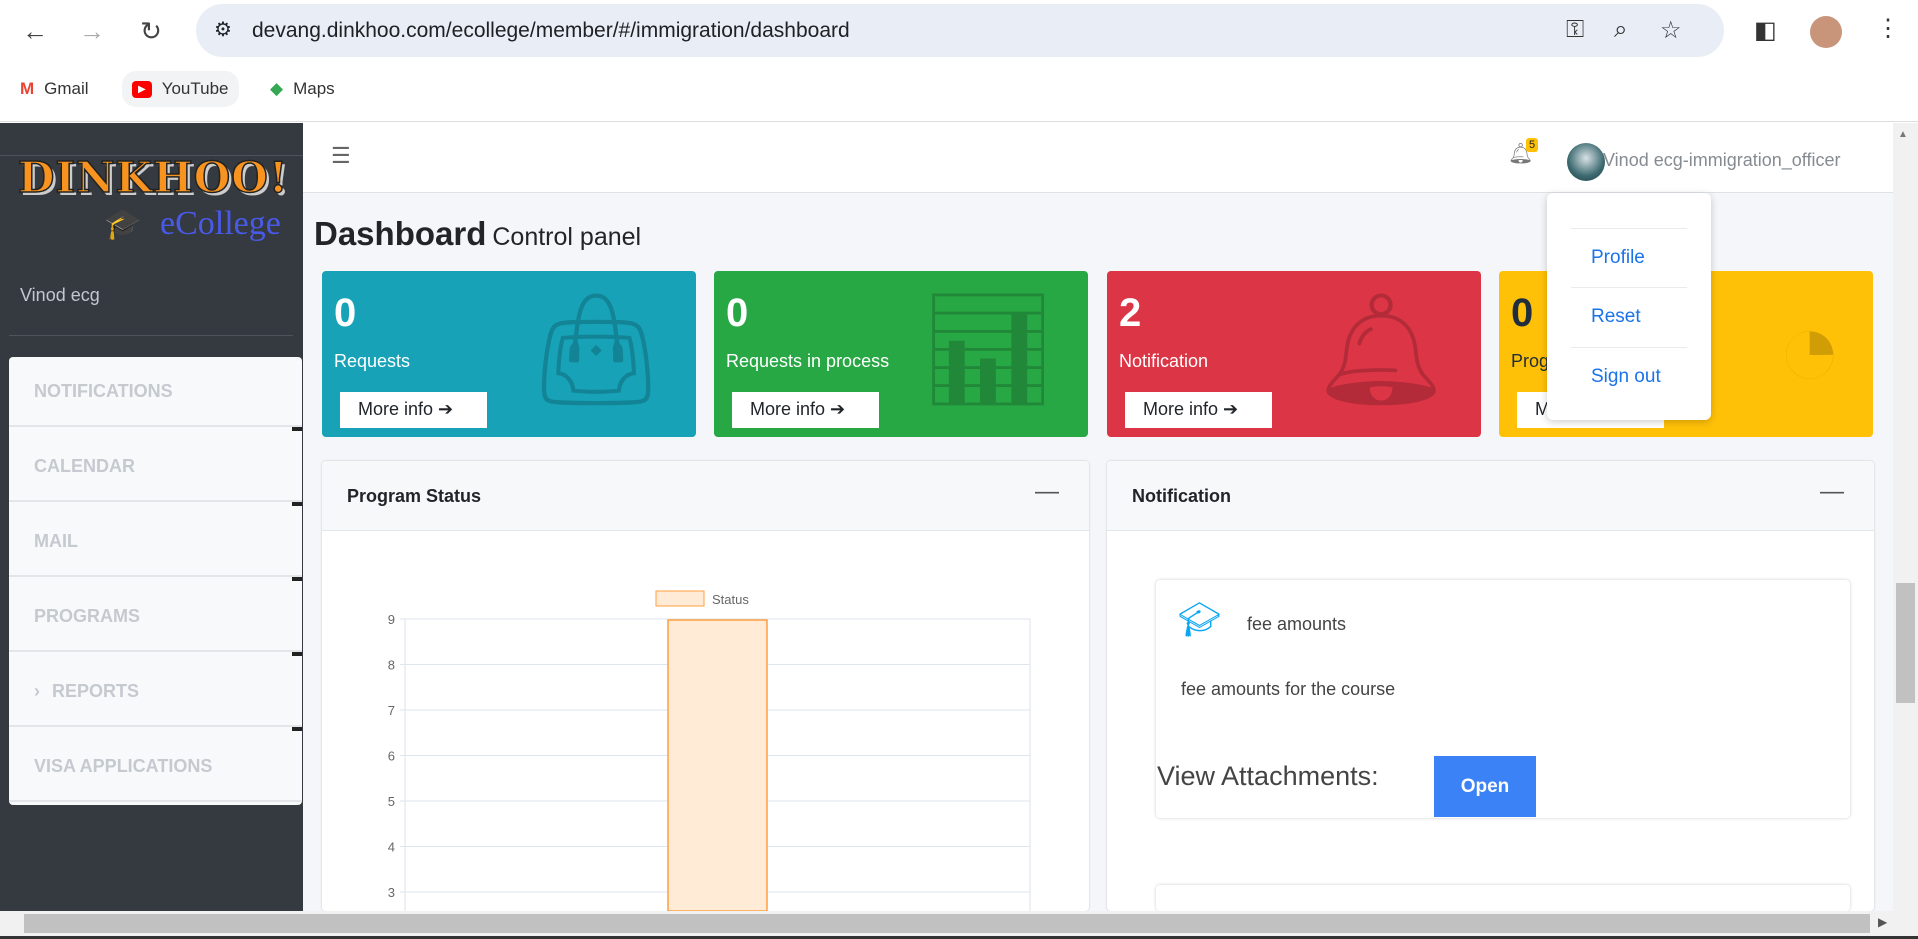  Describe the element at coordinates (808, 361) in the screenshot. I see `box-label: Requests in process` at that location.